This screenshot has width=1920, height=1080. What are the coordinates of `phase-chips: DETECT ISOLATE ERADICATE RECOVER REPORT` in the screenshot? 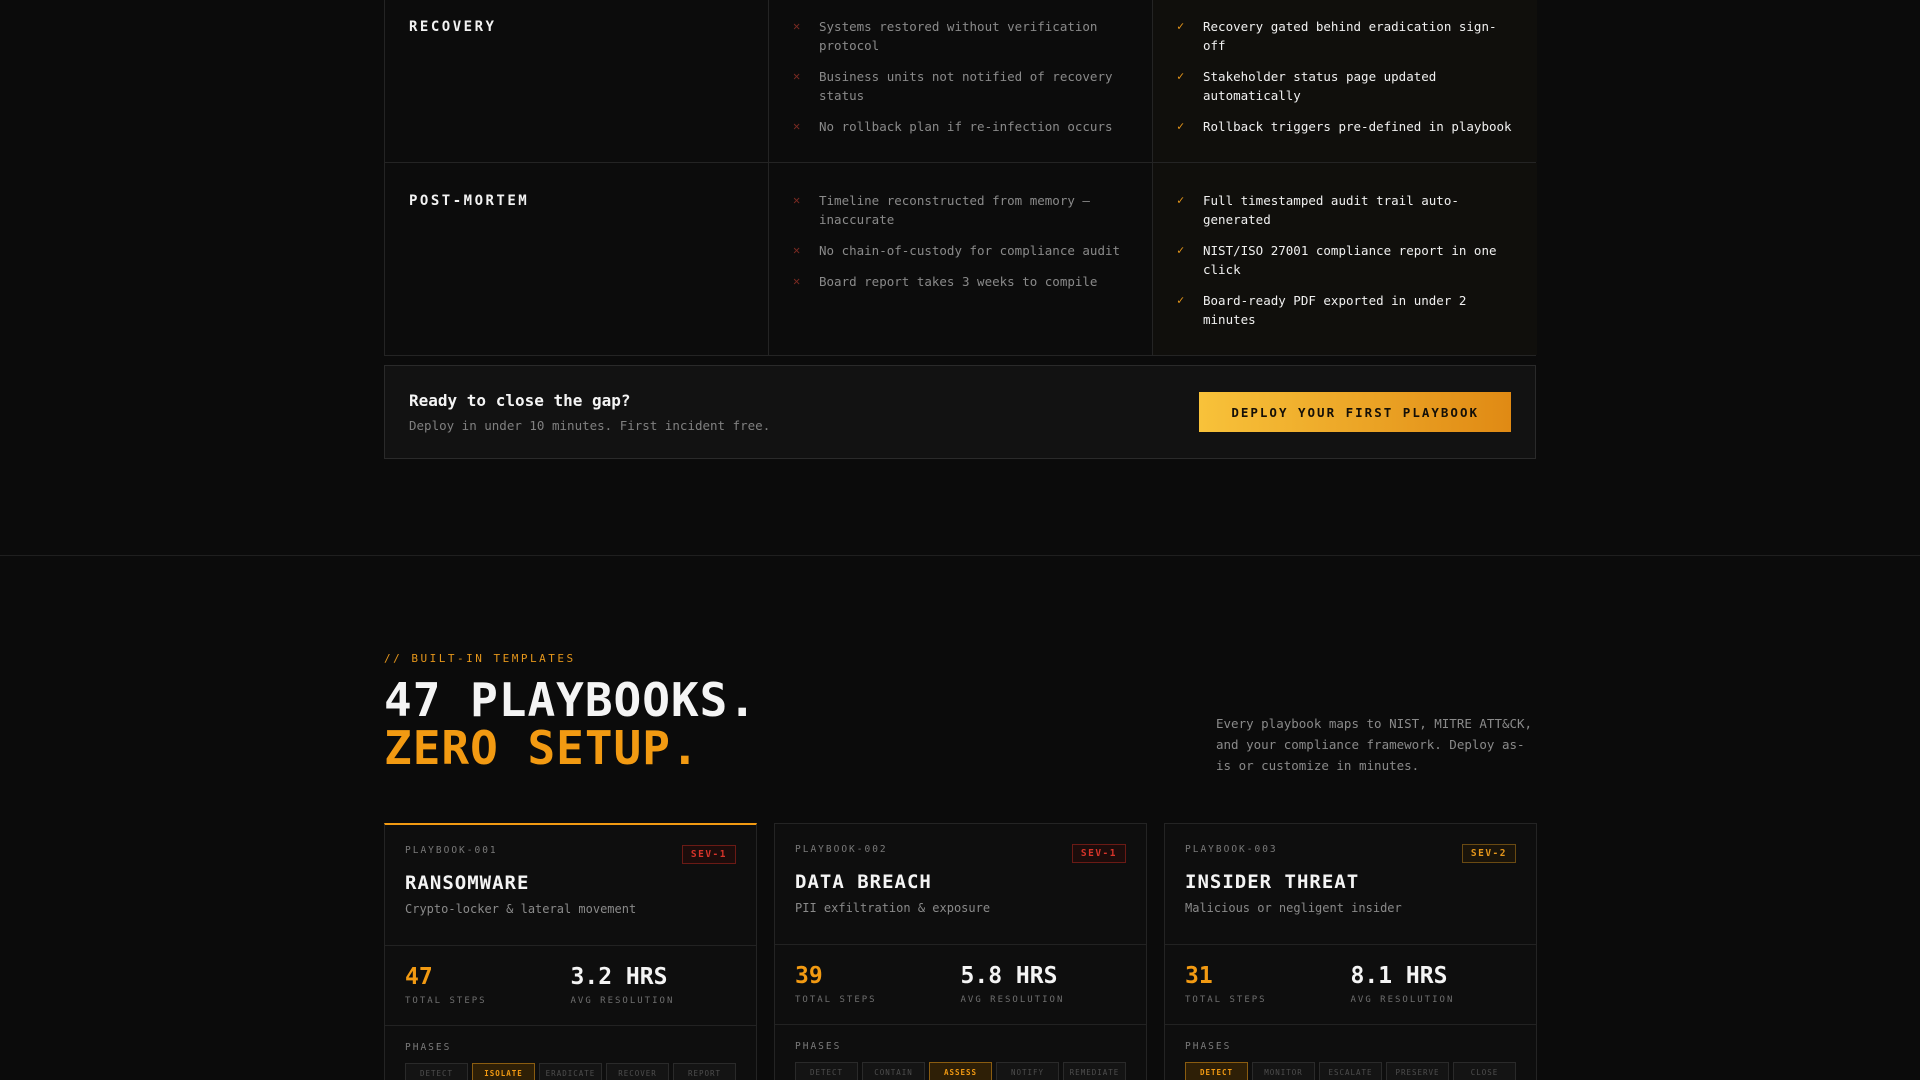 It's located at (570, 1071).